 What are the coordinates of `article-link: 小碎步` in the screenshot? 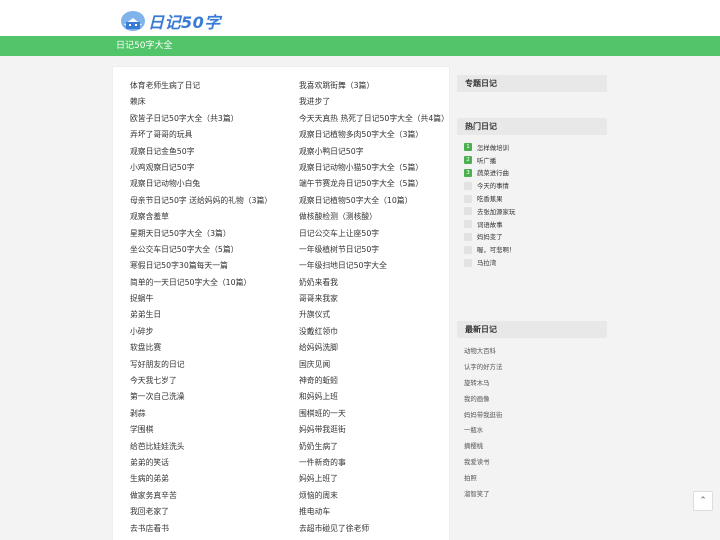 It's located at (212, 332).